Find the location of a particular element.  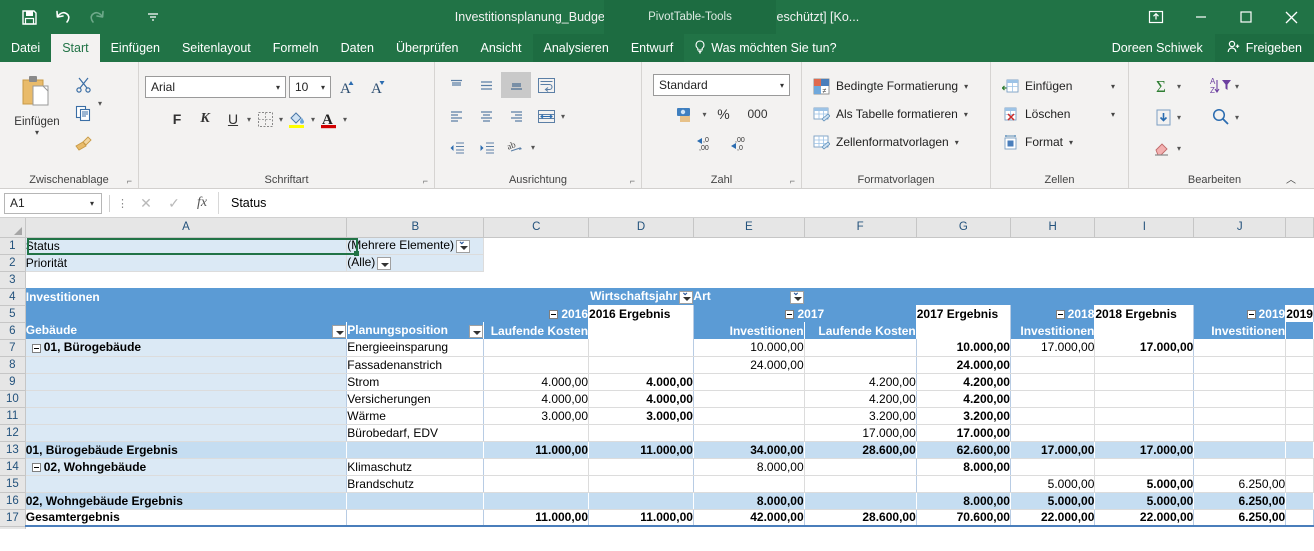

cell-B18 is located at coordinates (415, 527).